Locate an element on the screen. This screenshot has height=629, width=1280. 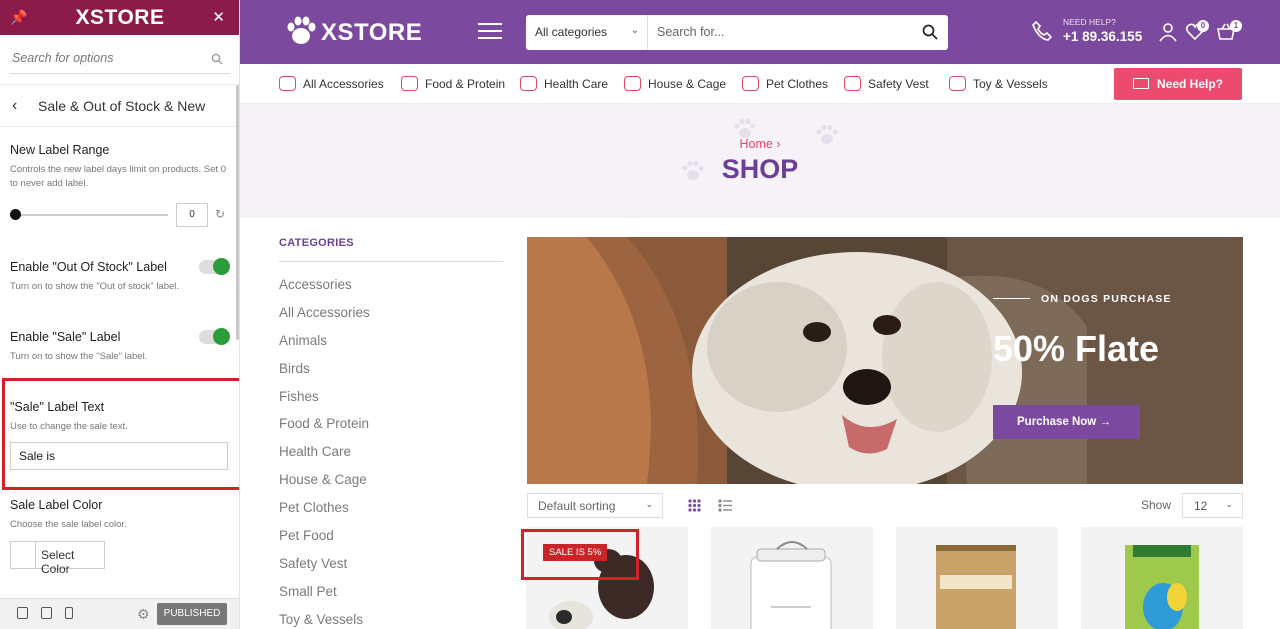
breadcrumb-home: Home is located at coordinates (756, 144).